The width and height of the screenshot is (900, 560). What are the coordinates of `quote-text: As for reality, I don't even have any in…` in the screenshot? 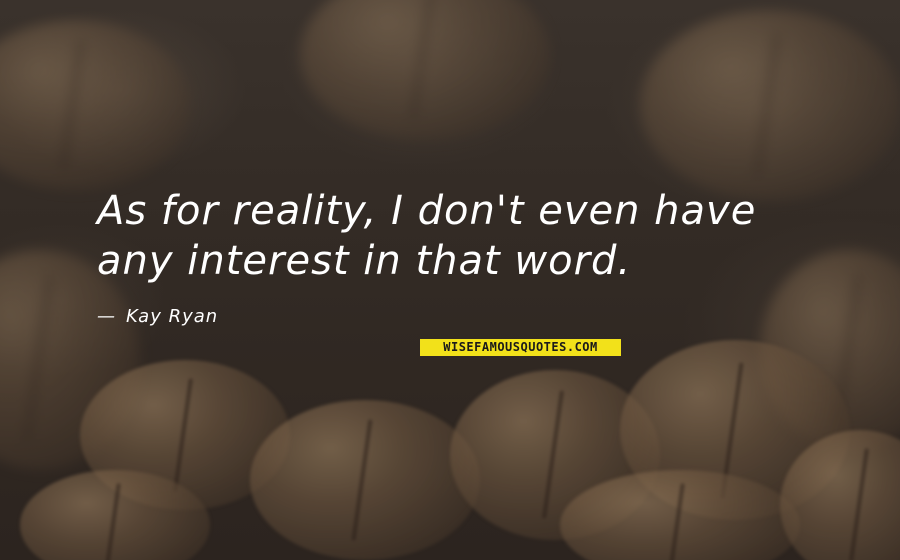 It's located at (427, 236).